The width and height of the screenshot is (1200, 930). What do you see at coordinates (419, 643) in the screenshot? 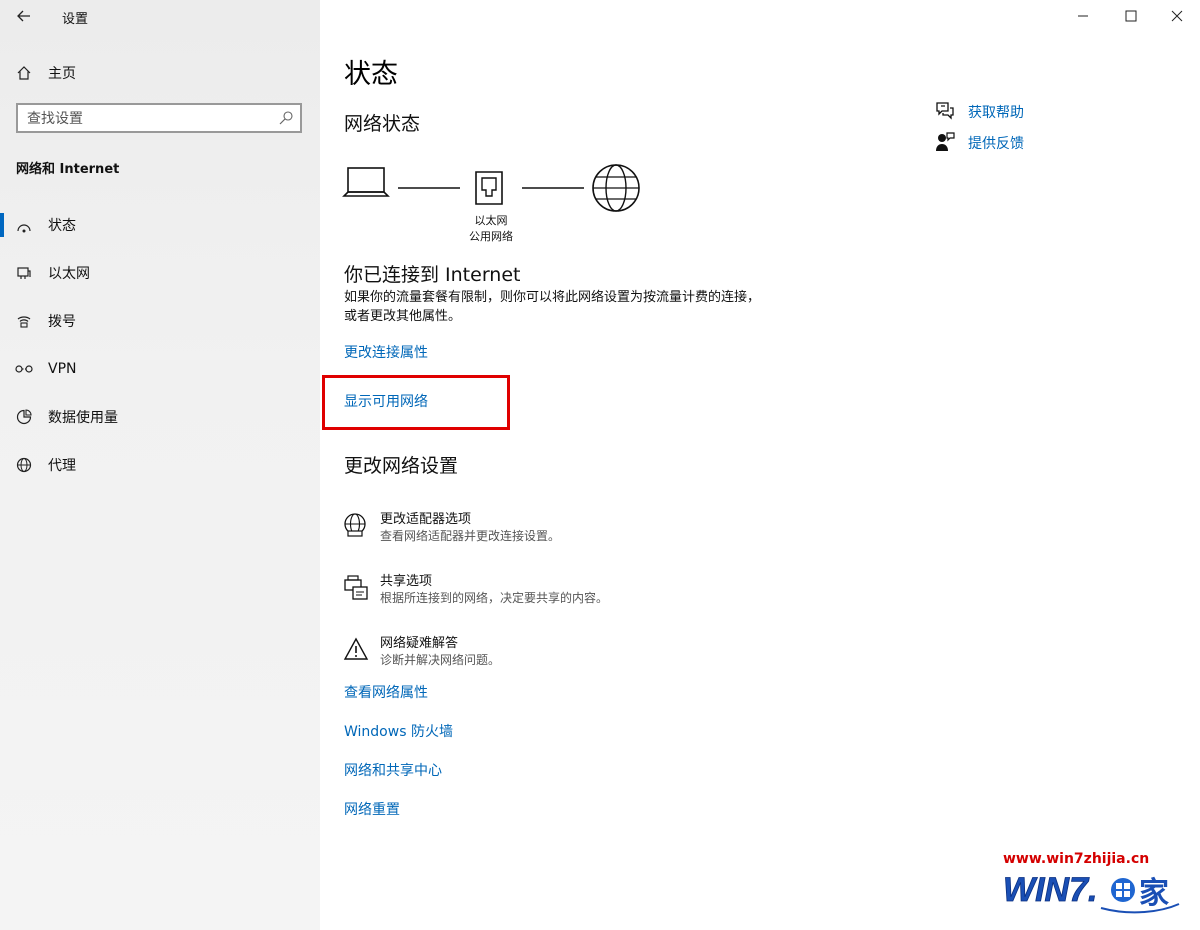
I see `option-title: 网络疑难解答` at bounding box center [419, 643].